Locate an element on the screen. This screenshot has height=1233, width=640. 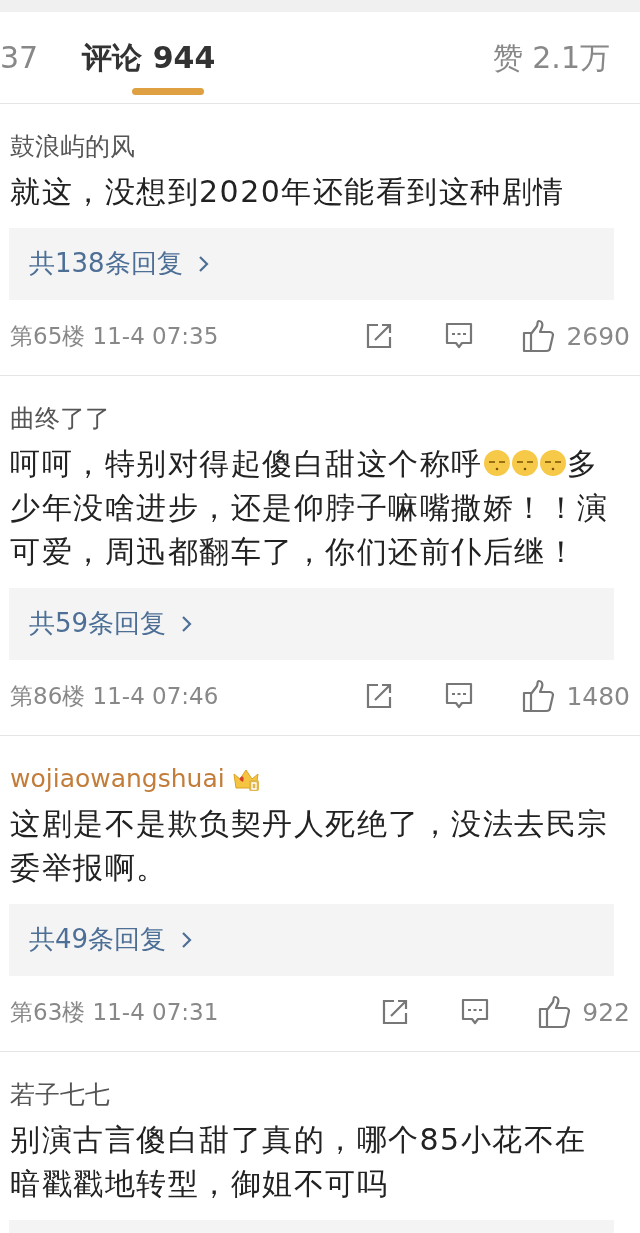
chevron-right-icon is located at coordinates (203, 263).